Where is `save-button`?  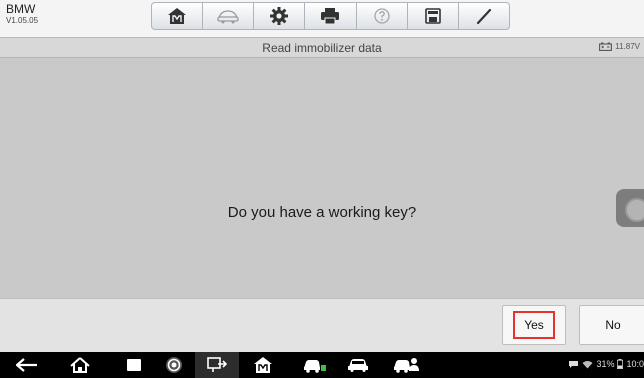
save-button is located at coordinates (433, 16).